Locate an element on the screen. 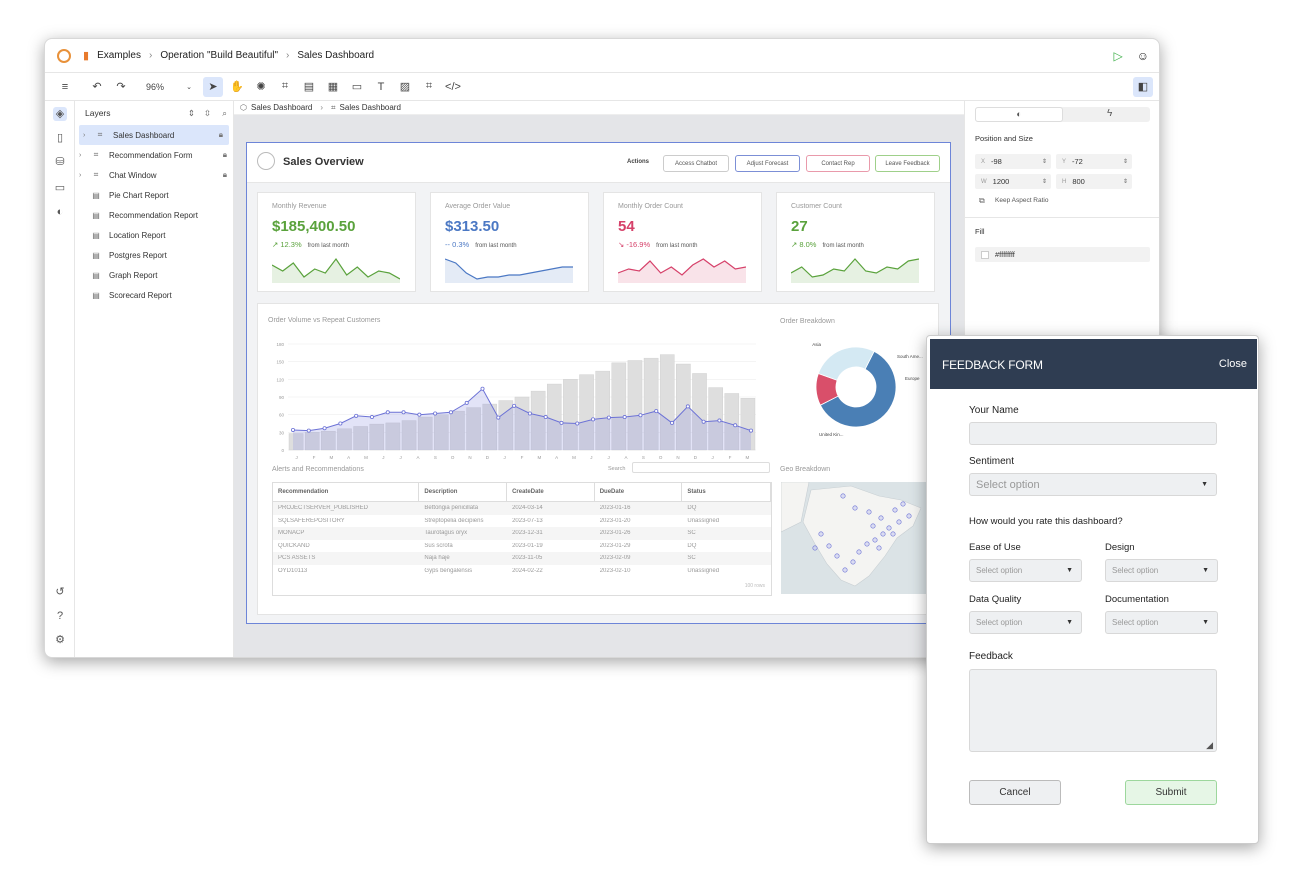 The width and height of the screenshot is (1295, 882). style-tab-icon: ◐ is located at coordinates (1019, 114).